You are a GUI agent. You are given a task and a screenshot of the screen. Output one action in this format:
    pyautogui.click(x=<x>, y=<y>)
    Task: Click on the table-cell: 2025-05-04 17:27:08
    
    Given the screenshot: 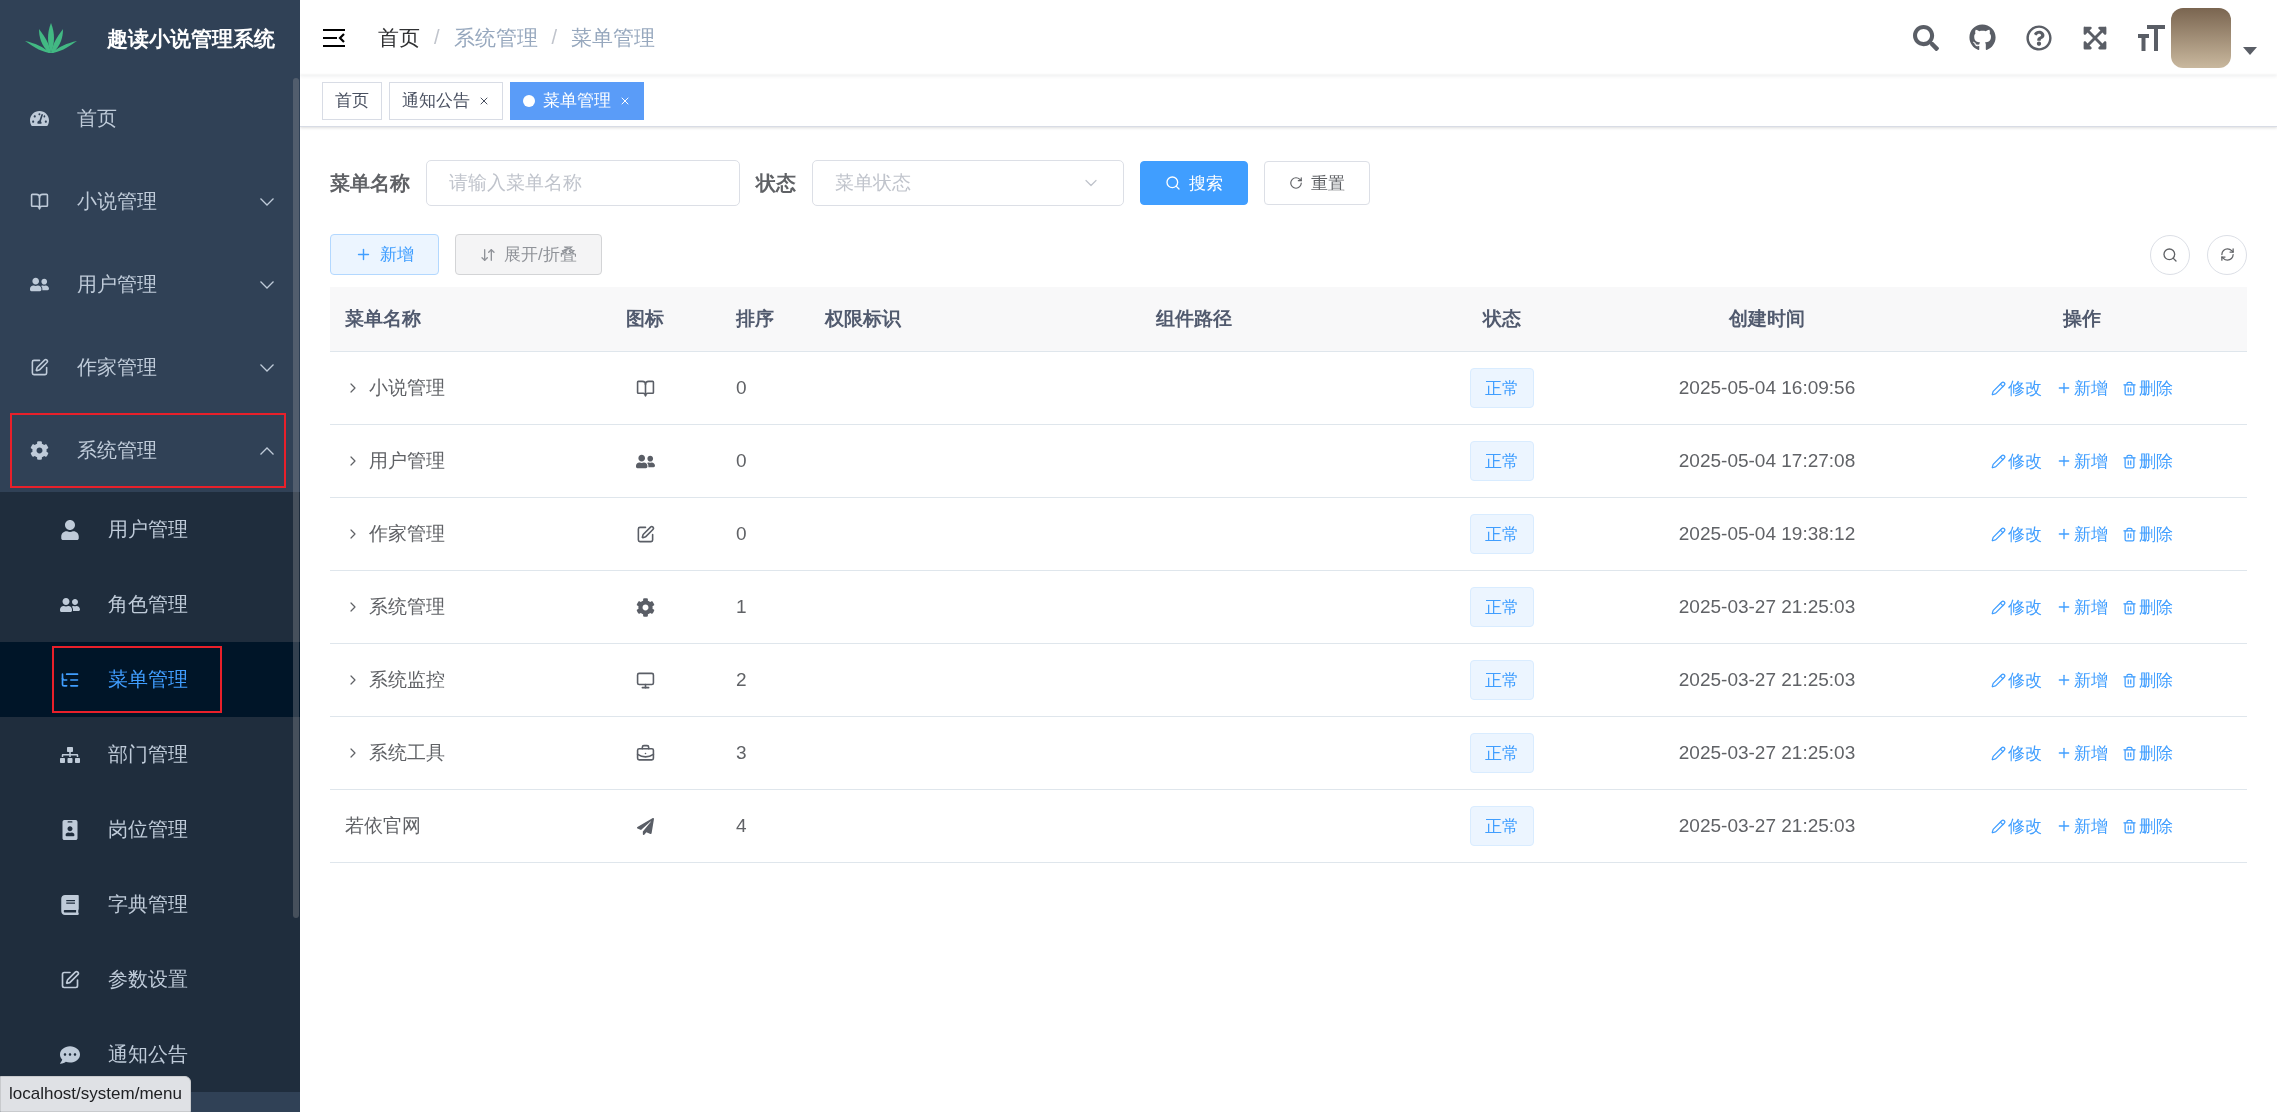 What is the action you would take?
    pyautogui.click(x=1767, y=461)
    